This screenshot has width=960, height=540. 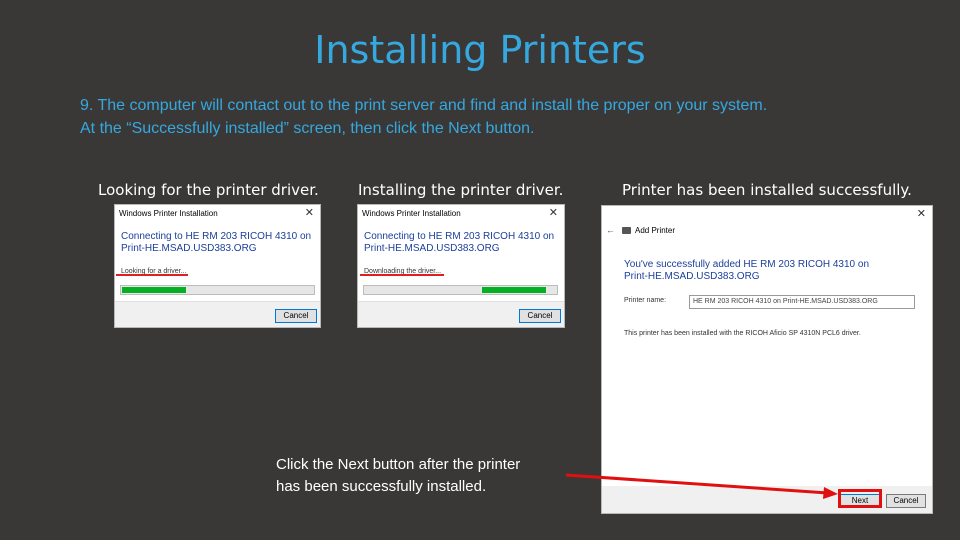 What do you see at coordinates (830, 493) in the screenshot?
I see `arrow-head` at bounding box center [830, 493].